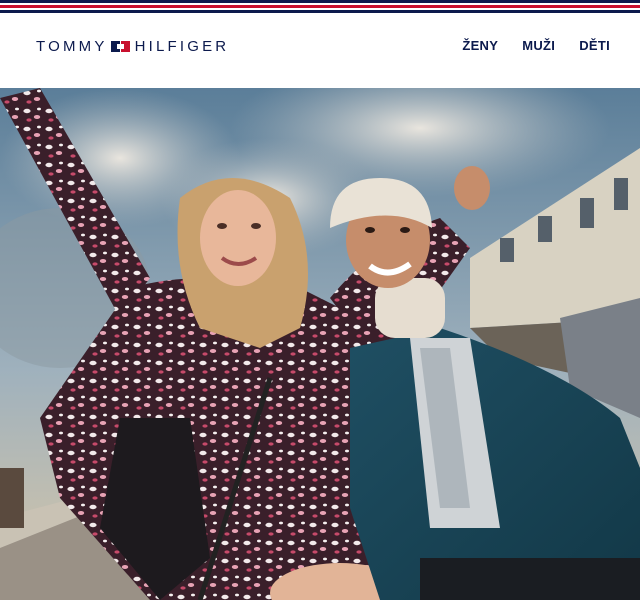 Image resolution: width=640 pixels, height=600 pixels. I want to click on nav-item-men: MUŽI, so click(538, 45).